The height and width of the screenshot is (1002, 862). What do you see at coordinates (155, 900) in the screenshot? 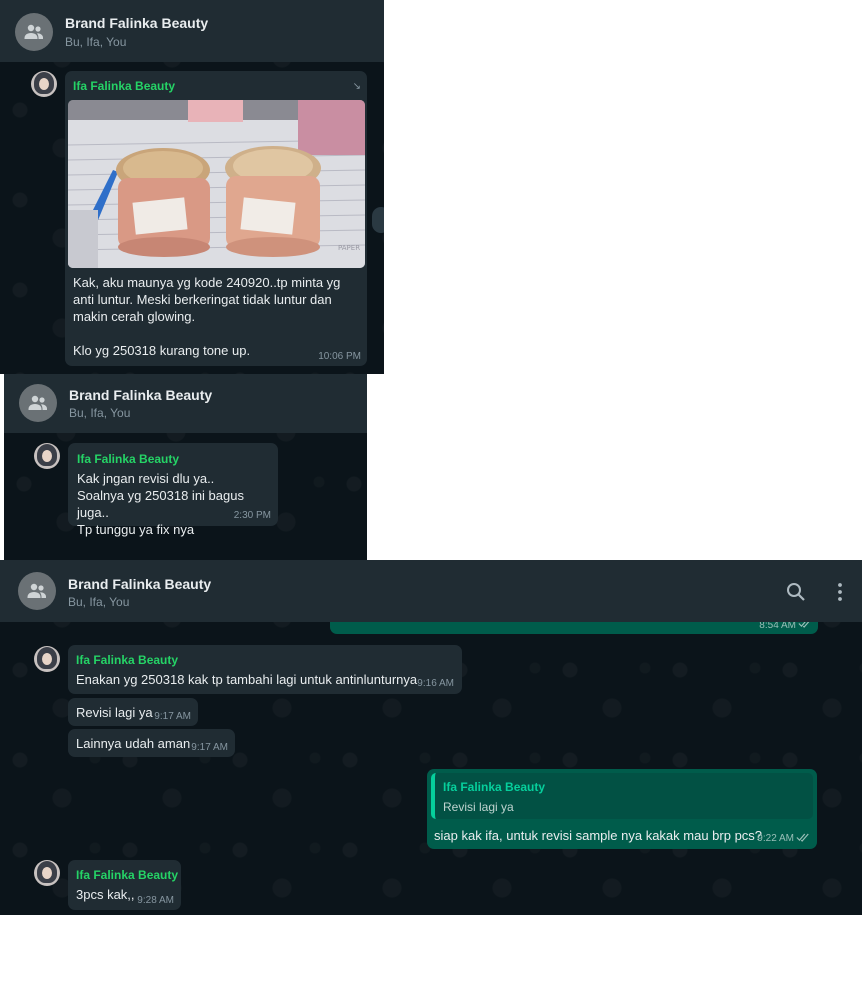
I see `message-time: 9:28 AM` at bounding box center [155, 900].